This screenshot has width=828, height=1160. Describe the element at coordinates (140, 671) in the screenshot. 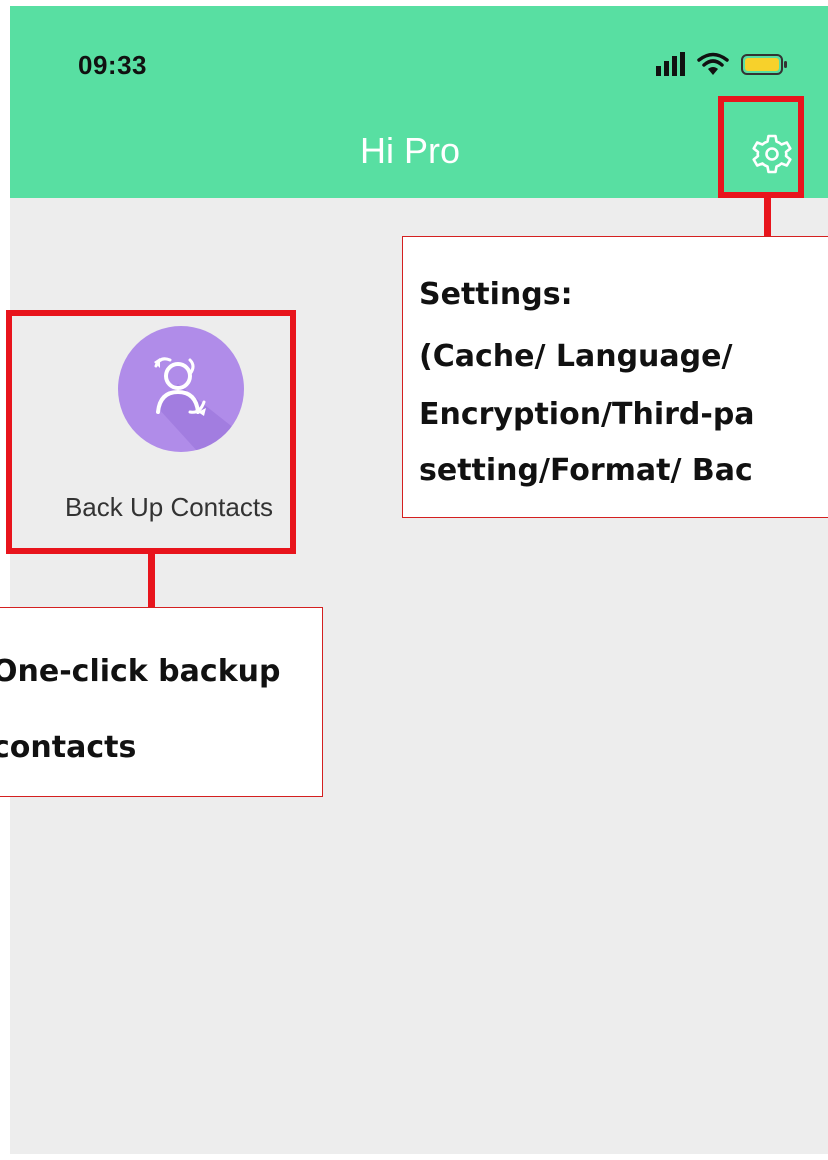

I see `callout-text: One-click backup` at that location.